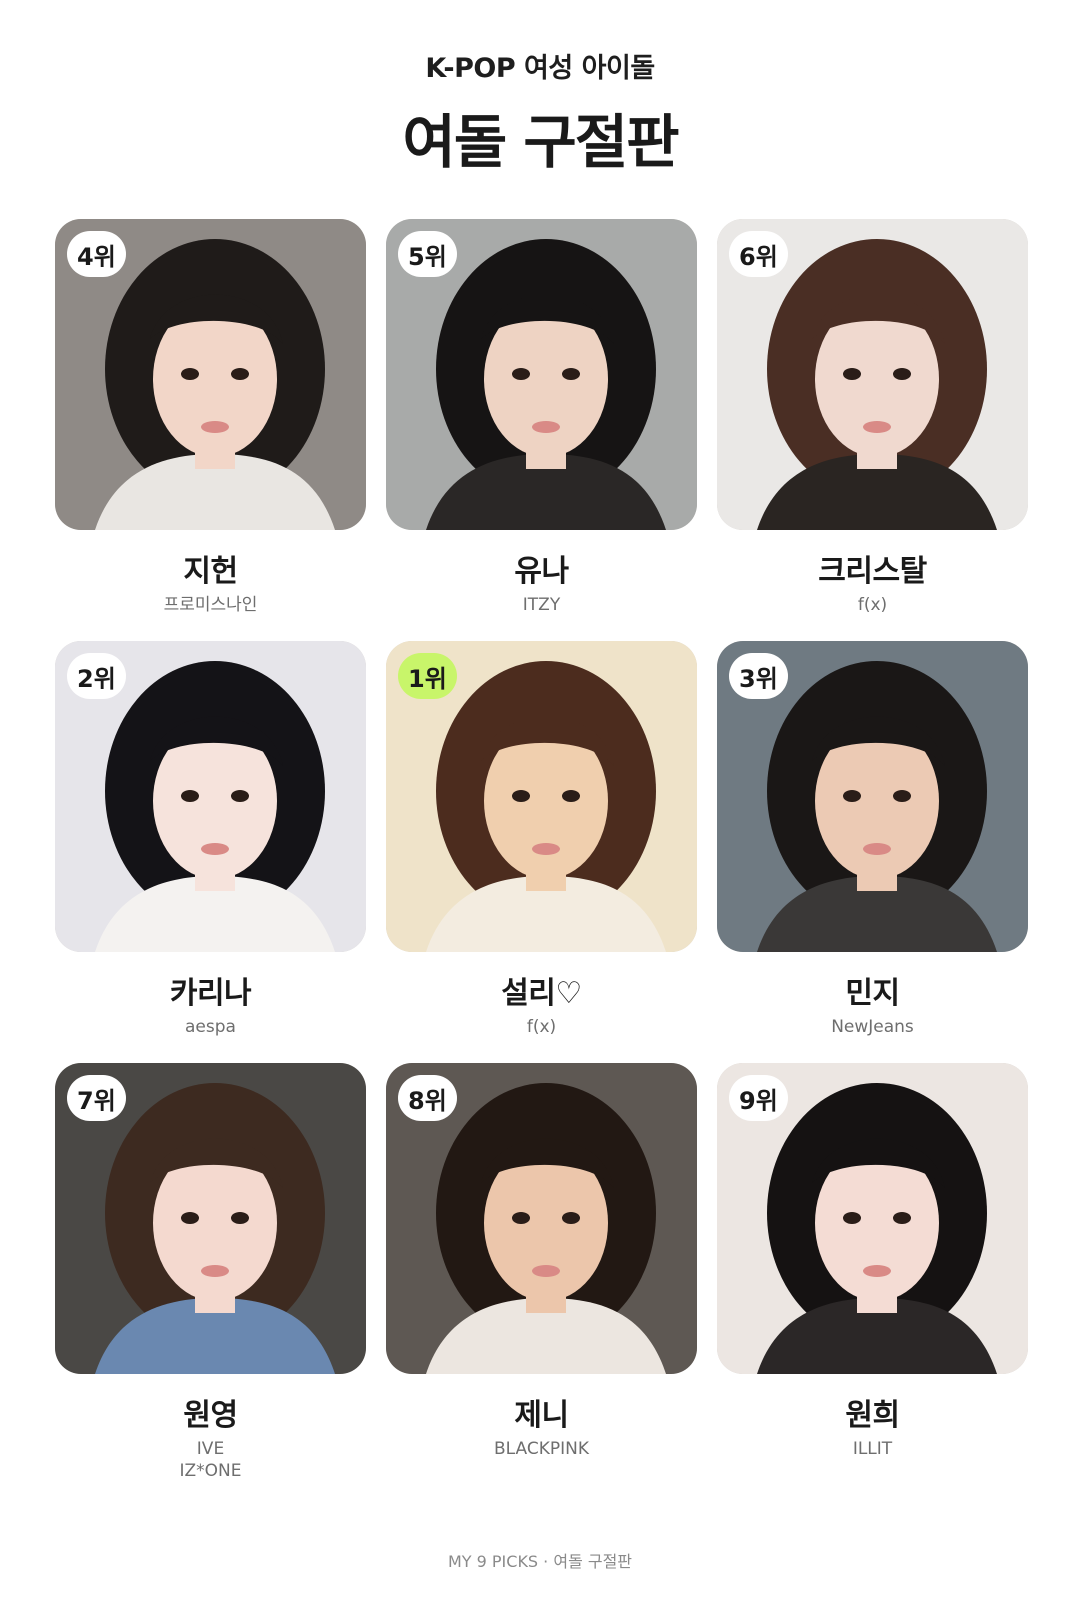 This screenshot has height=1600, width=1080. I want to click on idol-card: 6위크리스탈 f(x), so click(872, 430).